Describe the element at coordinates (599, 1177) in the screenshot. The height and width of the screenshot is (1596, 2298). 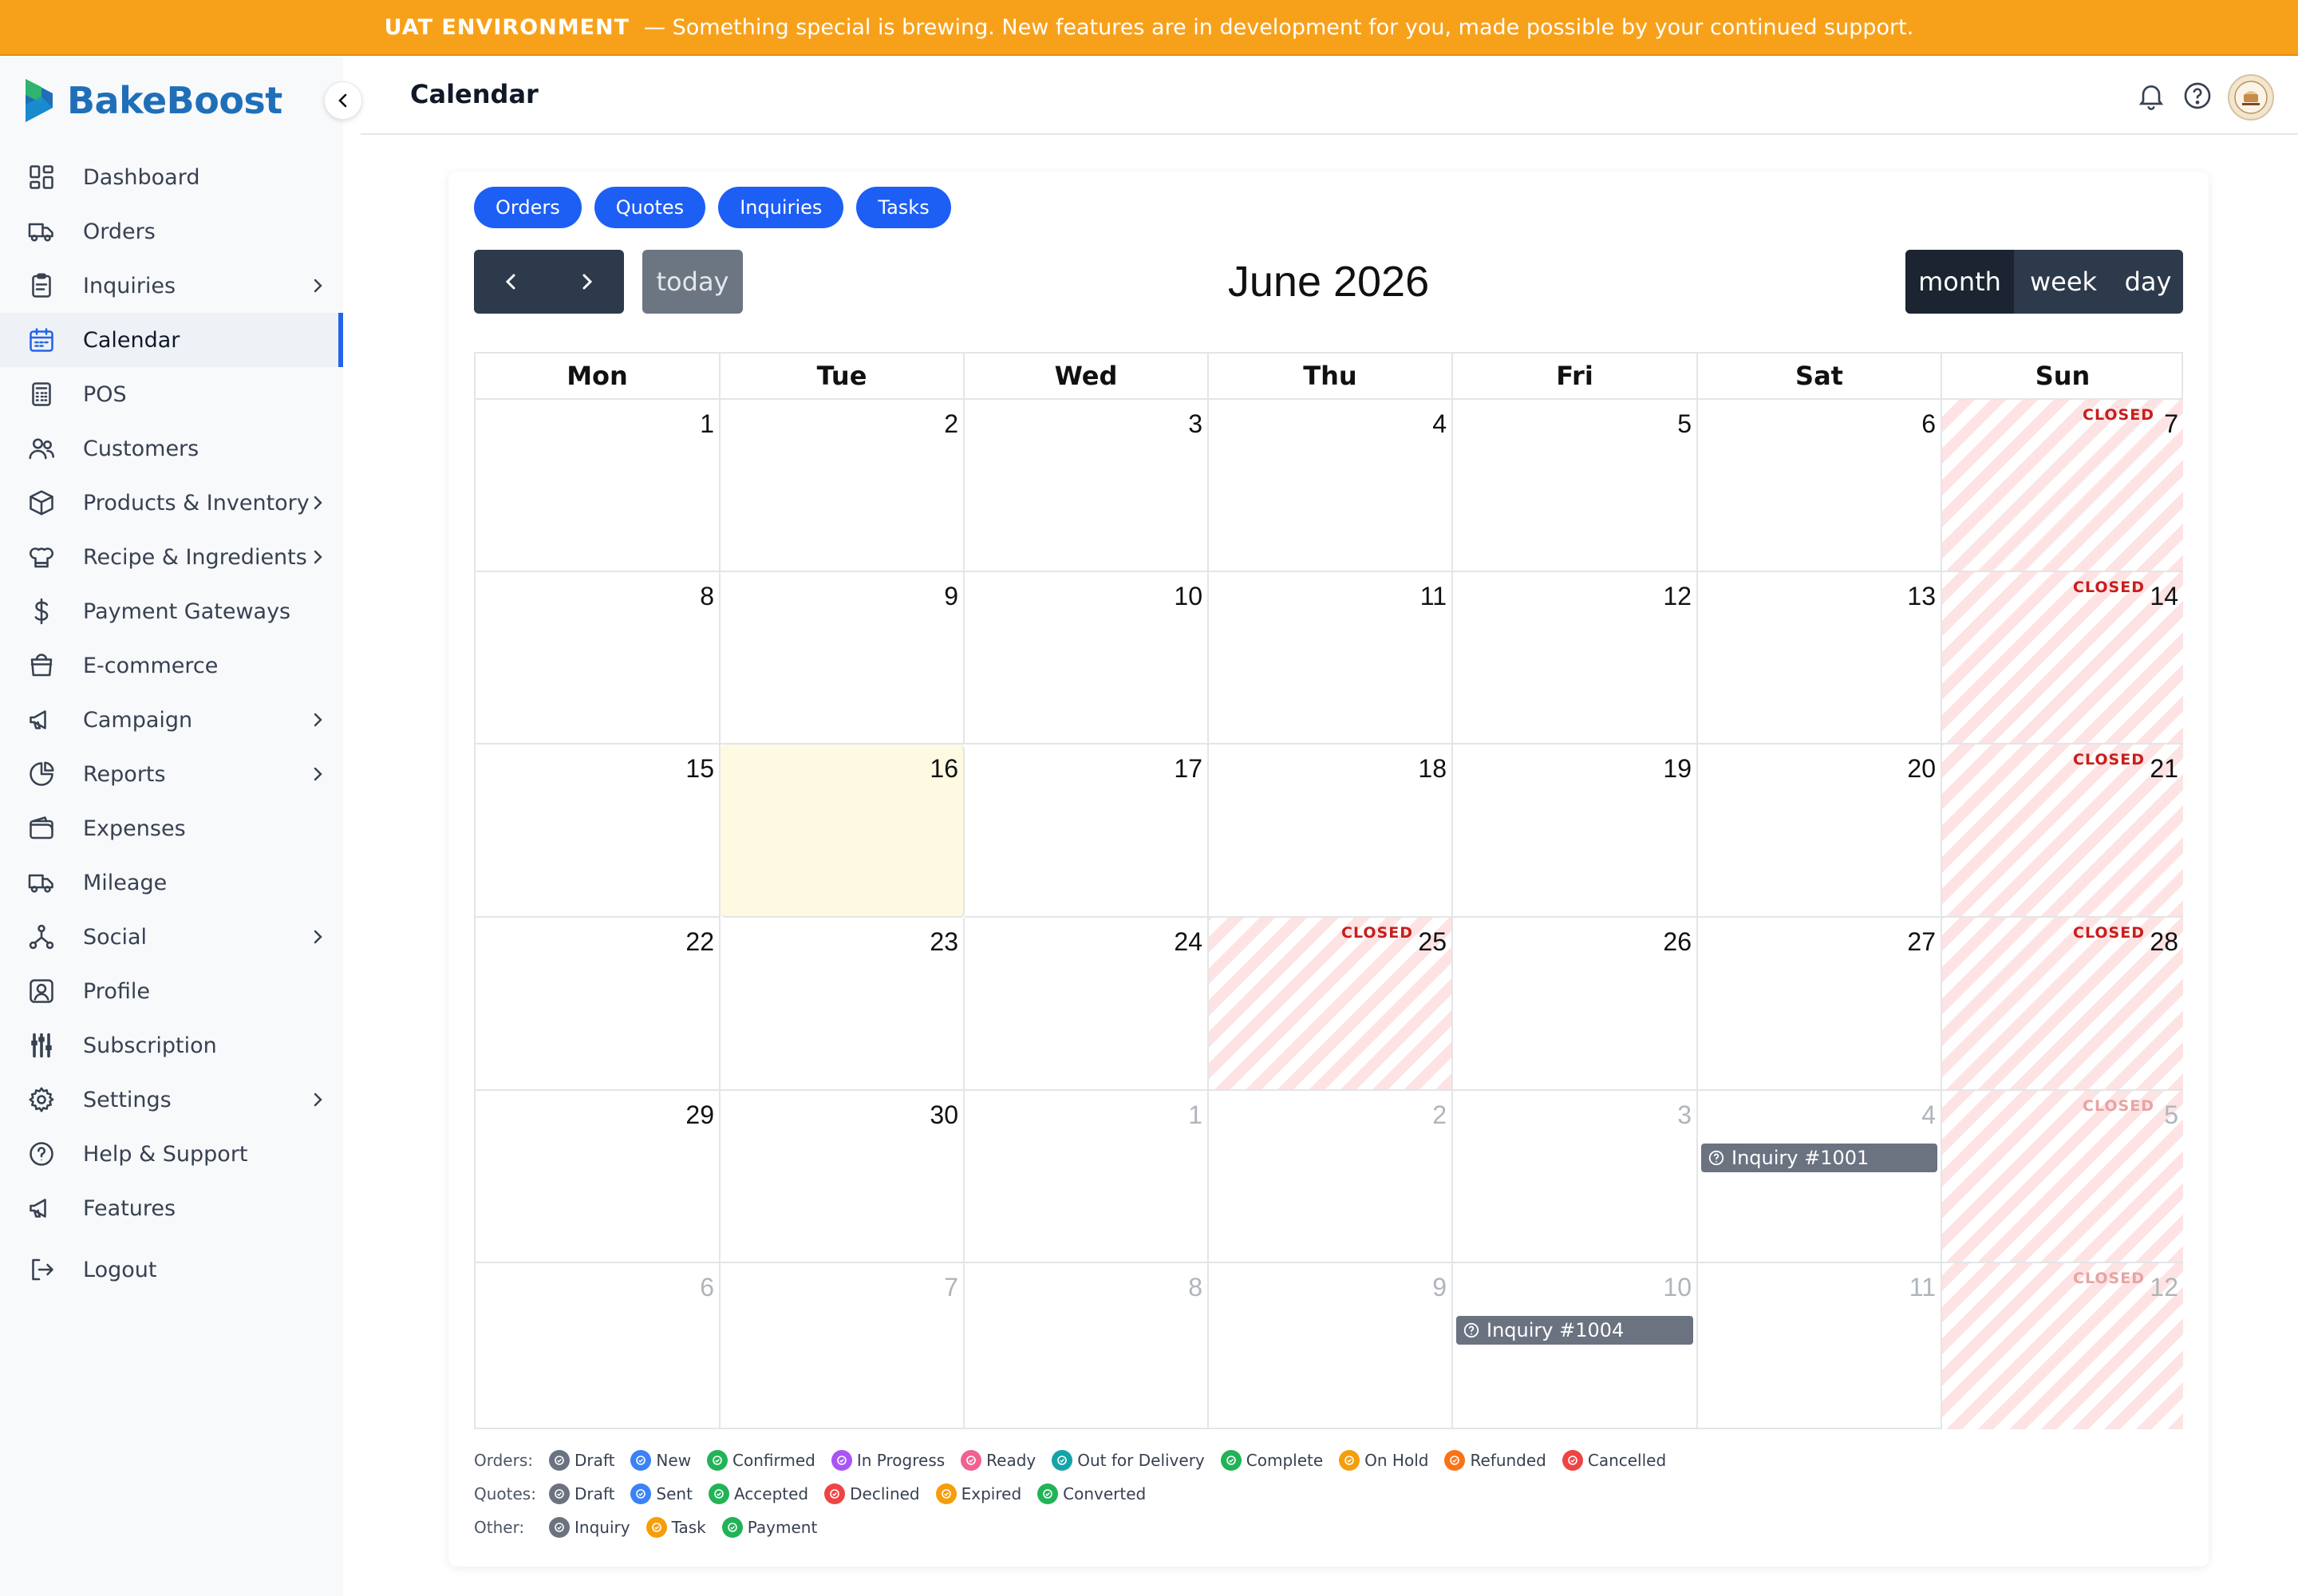
I see `day-cell: 29` at that location.